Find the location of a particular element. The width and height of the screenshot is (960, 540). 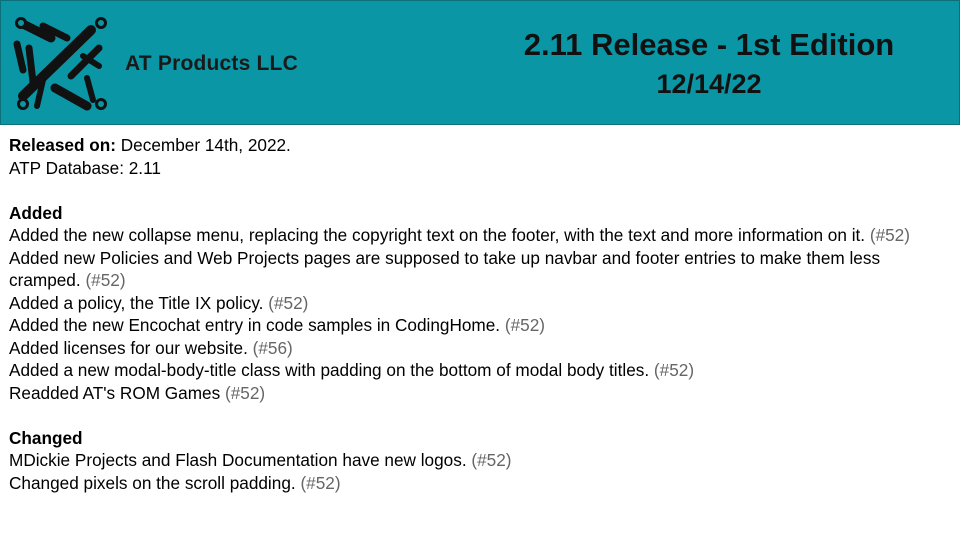

added-heading: Added is located at coordinates (36, 212).